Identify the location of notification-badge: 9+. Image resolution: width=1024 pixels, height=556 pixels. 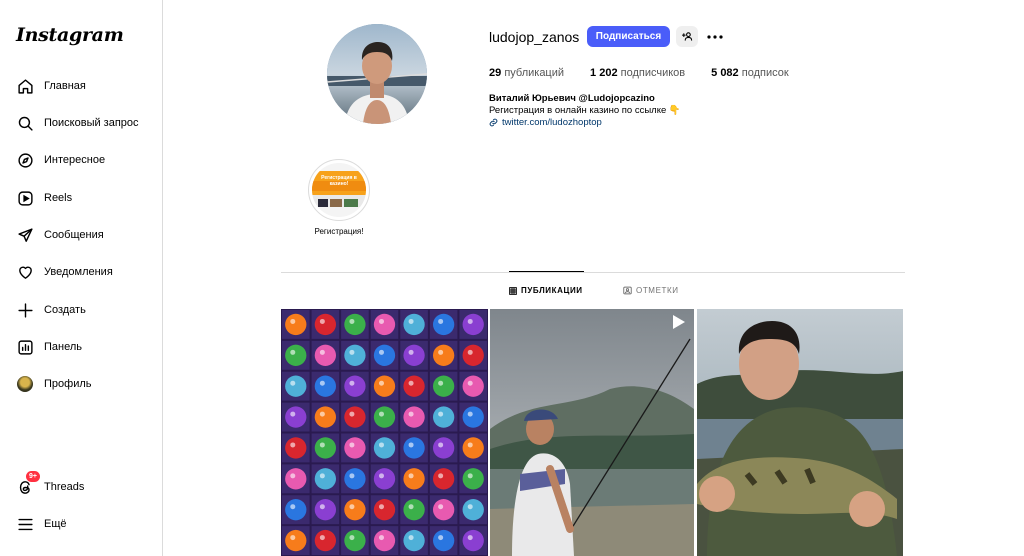
(33, 476).